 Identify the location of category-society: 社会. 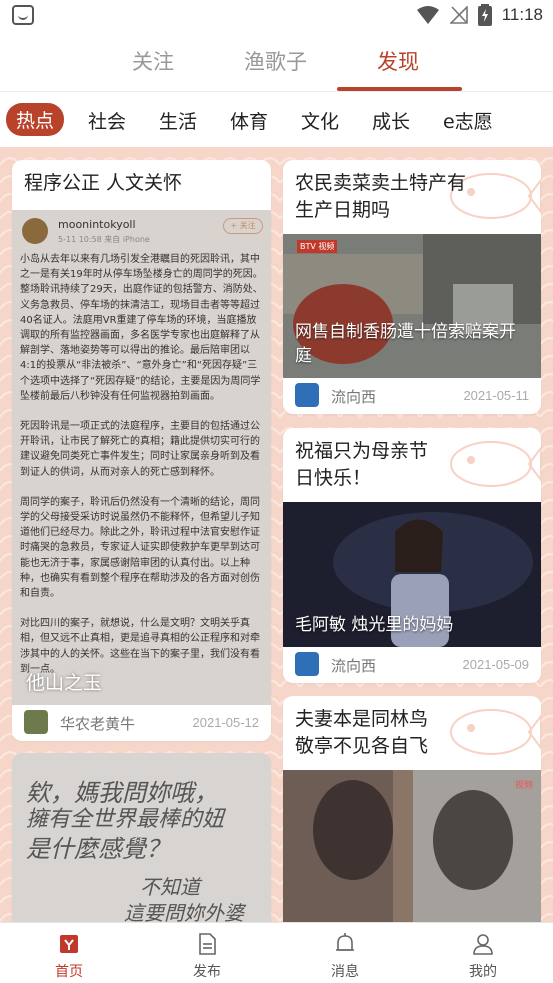
(107, 120).